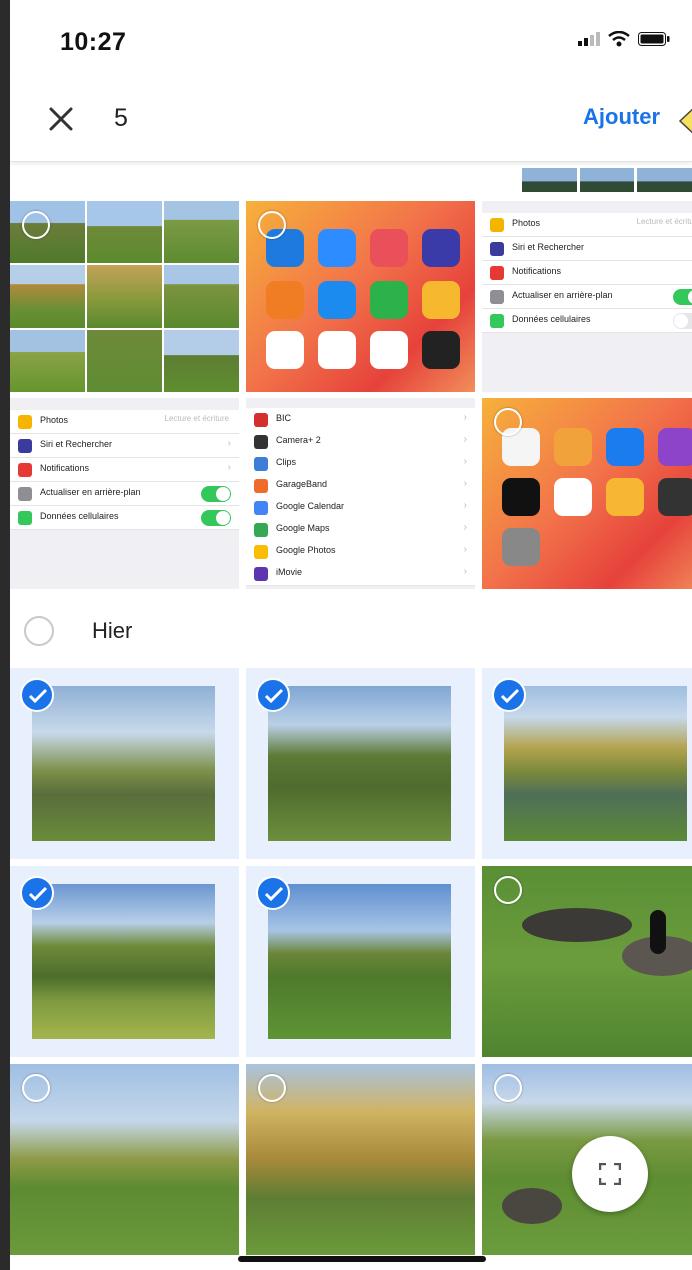 This screenshot has width=692, height=1270. Describe the element at coordinates (93, 42) in the screenshot. I see `status-time: 10:27` at that location.